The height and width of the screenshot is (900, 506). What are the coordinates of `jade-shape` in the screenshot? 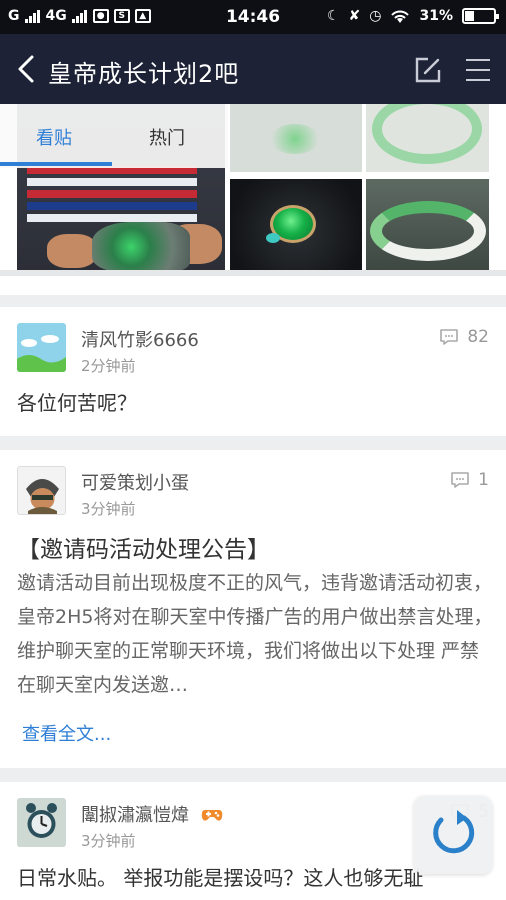 It's located at (295, 139).